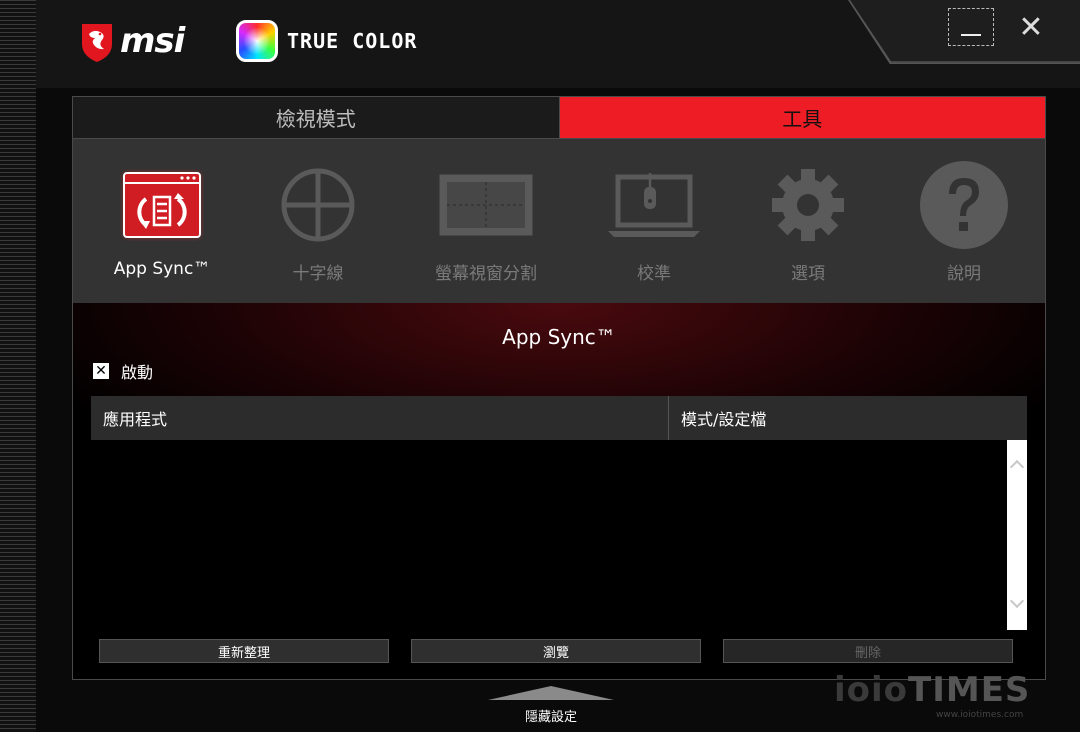 Image resolution: width=1080 pixels, height=732 pixels. I want to click on scroll-down-button, so click(1017, 601).